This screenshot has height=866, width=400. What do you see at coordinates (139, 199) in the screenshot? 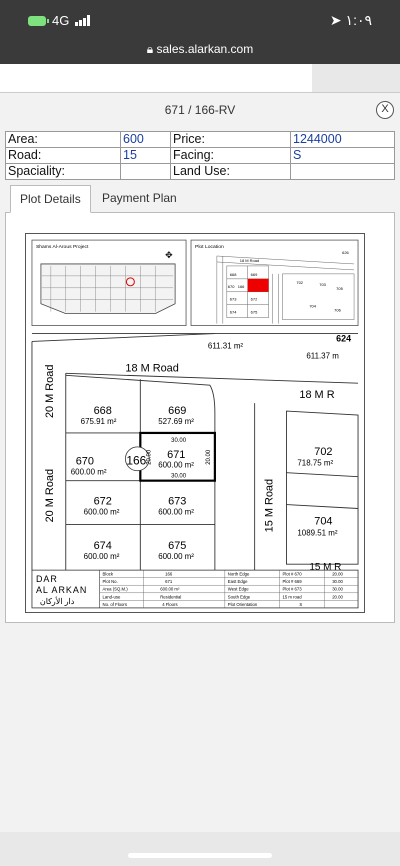
I see `tab-payment-plan: Payment Plan` at bounding box center [139, 199].